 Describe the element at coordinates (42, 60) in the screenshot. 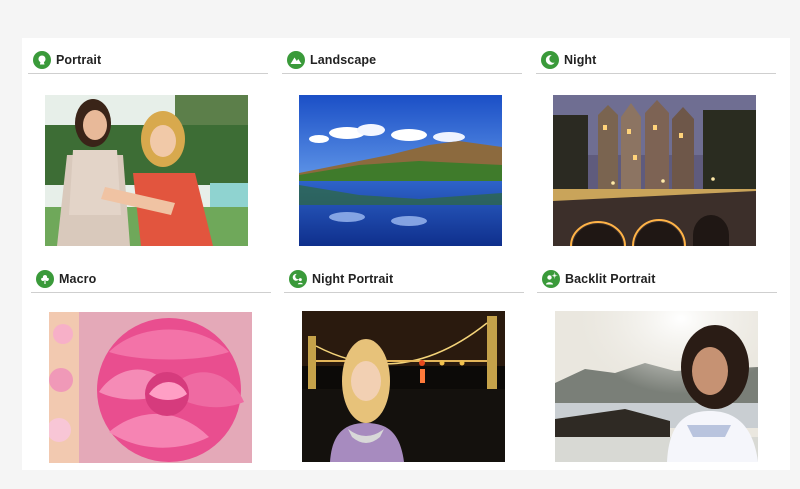

I see `portrait-mode-icon` at that location.